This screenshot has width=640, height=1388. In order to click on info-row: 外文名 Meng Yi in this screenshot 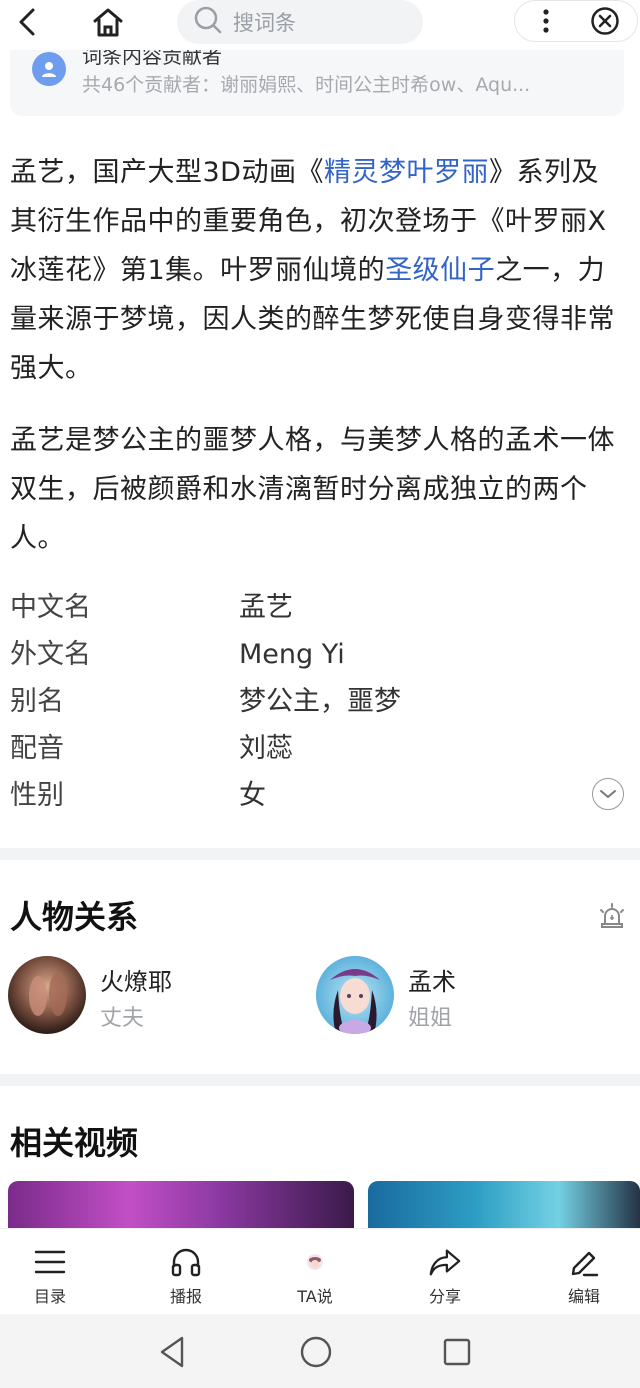, I will do `click(318, 654)`.